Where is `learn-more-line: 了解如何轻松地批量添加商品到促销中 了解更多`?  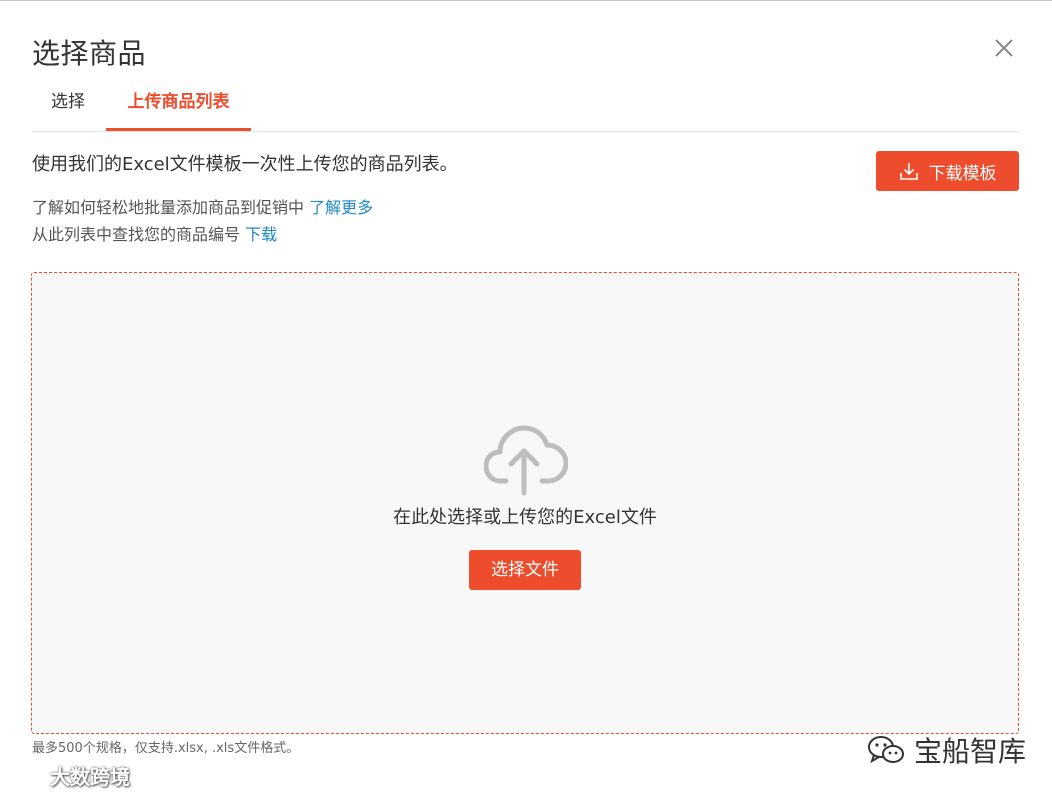 learn-more-line: 了解如何轻松地批量添加商品到促销中 了解更多 is located at coordinates (202, 208).